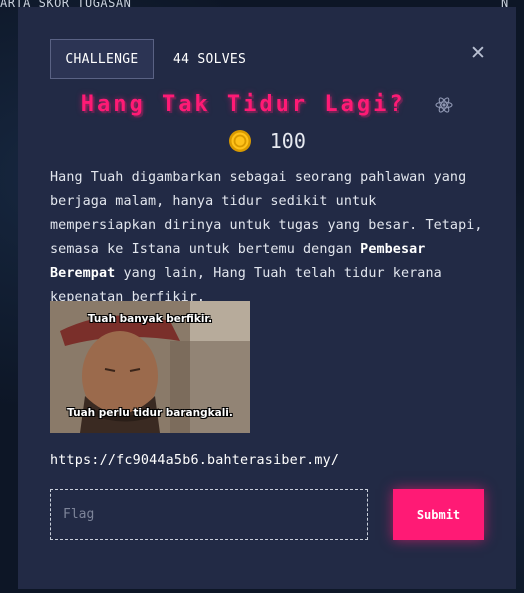 The image size is (524, 593). I want to click on coin-icon, so click(240, 141).